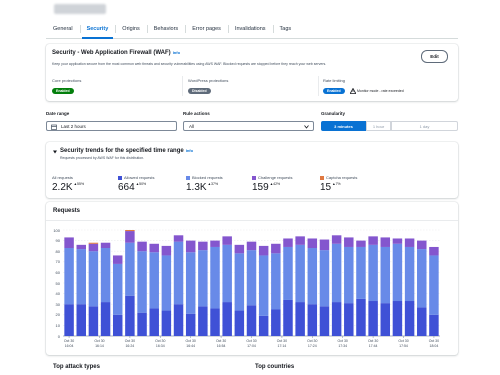 The height and width of the screenshot is (375, 500). I want to click on granularity-3-minutes: 3 minutes, so click(343, 126).